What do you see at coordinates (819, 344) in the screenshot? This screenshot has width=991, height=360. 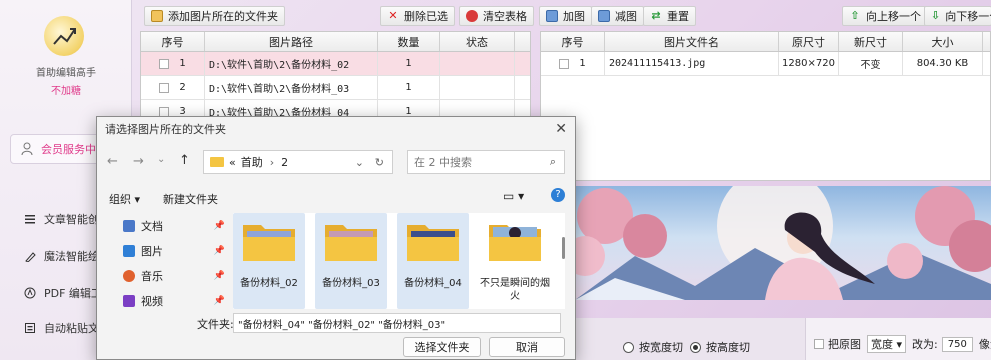 I see `original-checkbox` at bounding box center [819, 344].